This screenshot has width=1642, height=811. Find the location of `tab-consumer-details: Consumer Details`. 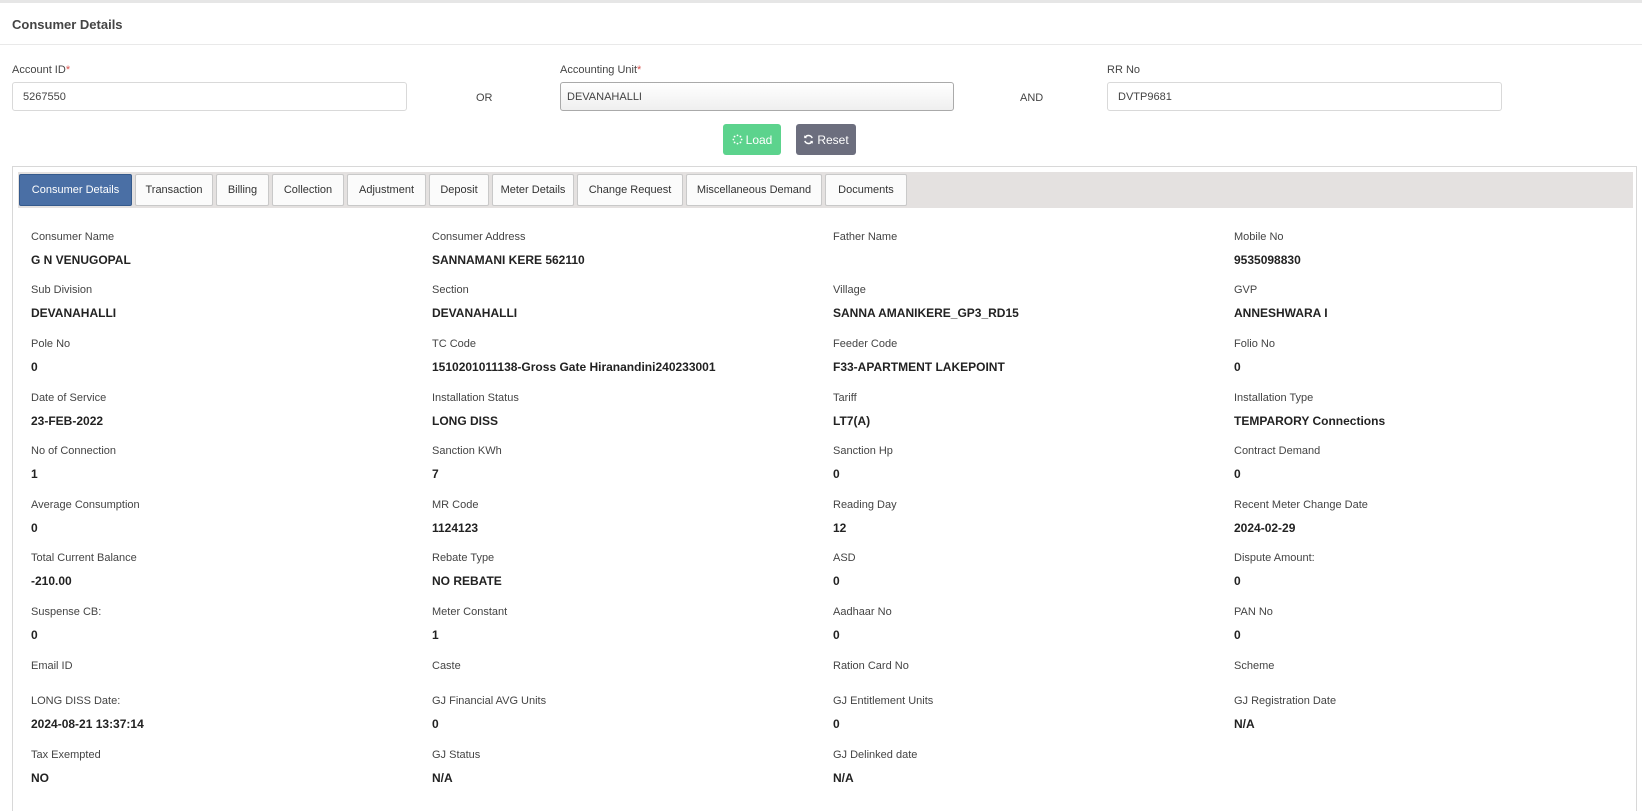

tab-consumer-details: Consumer Details is located at coordinates (75, 190).